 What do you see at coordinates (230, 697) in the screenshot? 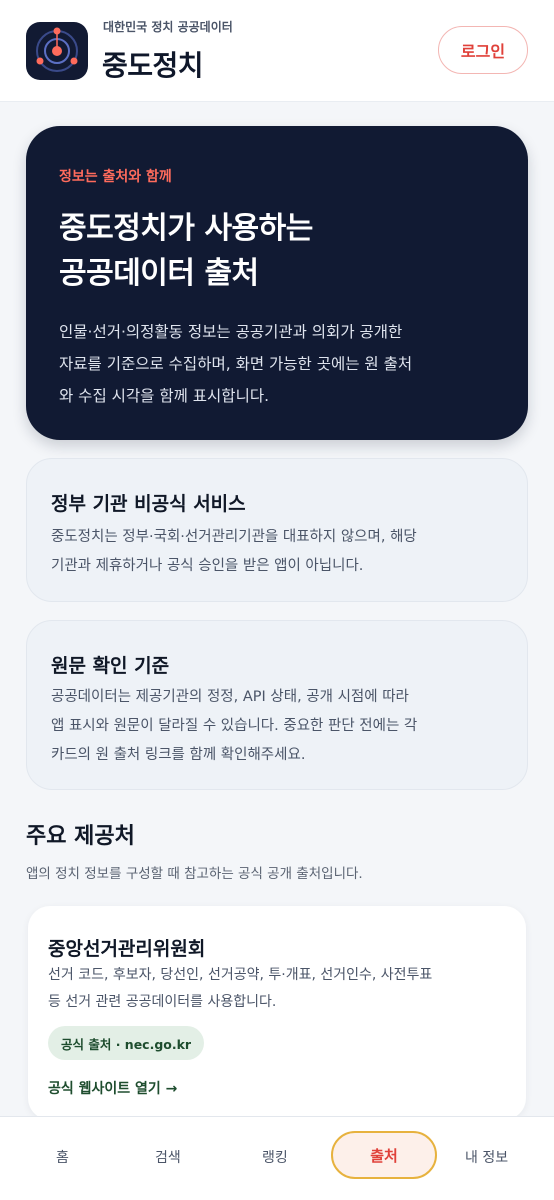
I see `card-desc-line: 공공데이터는 제공기관의 정정, API 상태, 공개 시점에 따라` at bounding box center [230, 697].